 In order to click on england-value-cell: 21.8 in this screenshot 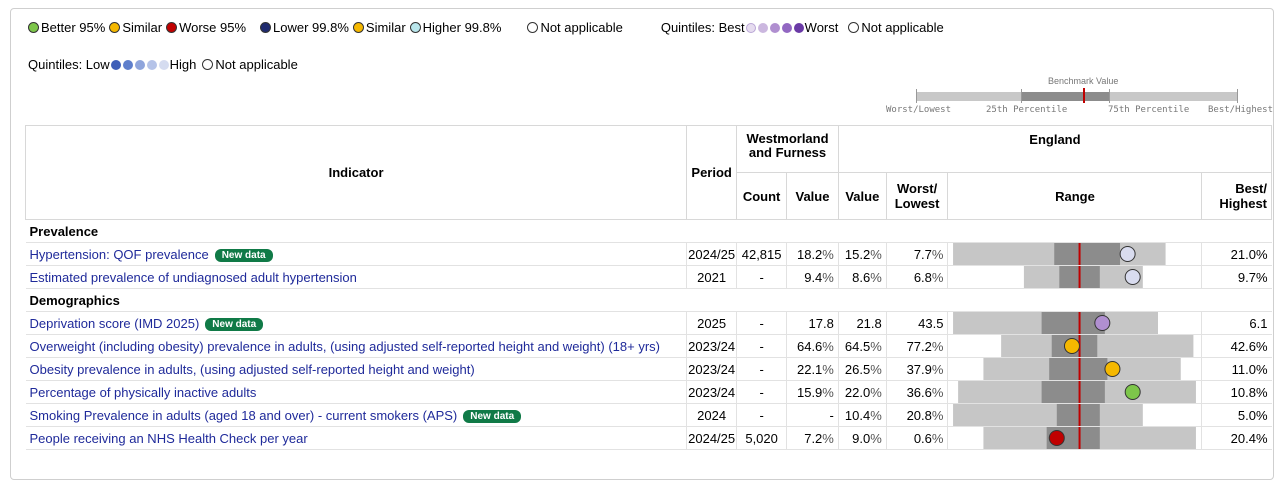, I will do `click(862, 323)`.